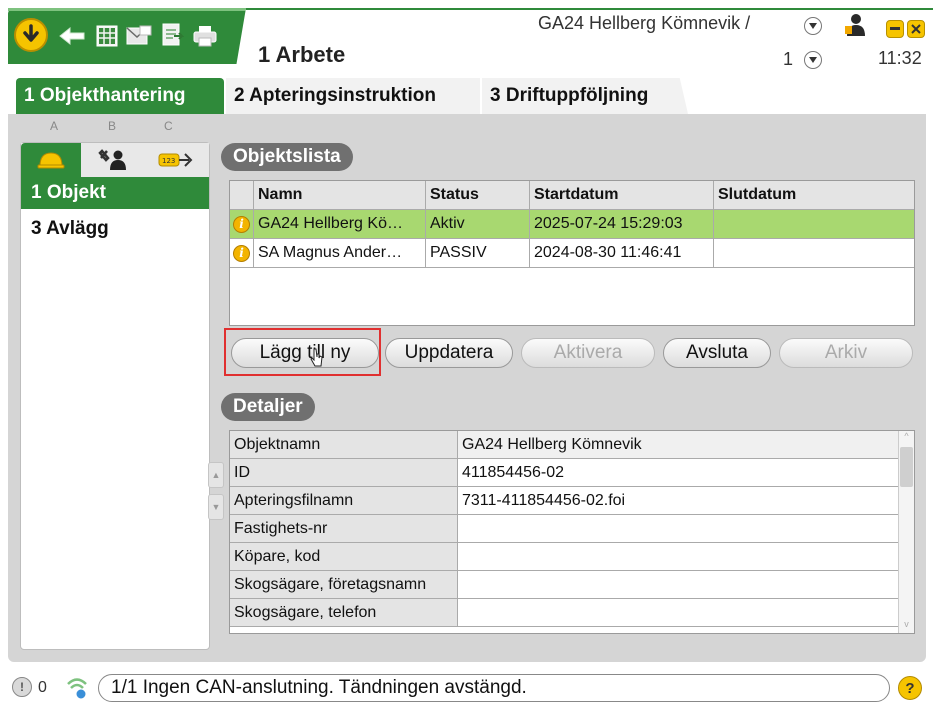 The width and height of the screenshot is (933, 706). I want to click on archive-button: Arkiv, so click(846, 353).